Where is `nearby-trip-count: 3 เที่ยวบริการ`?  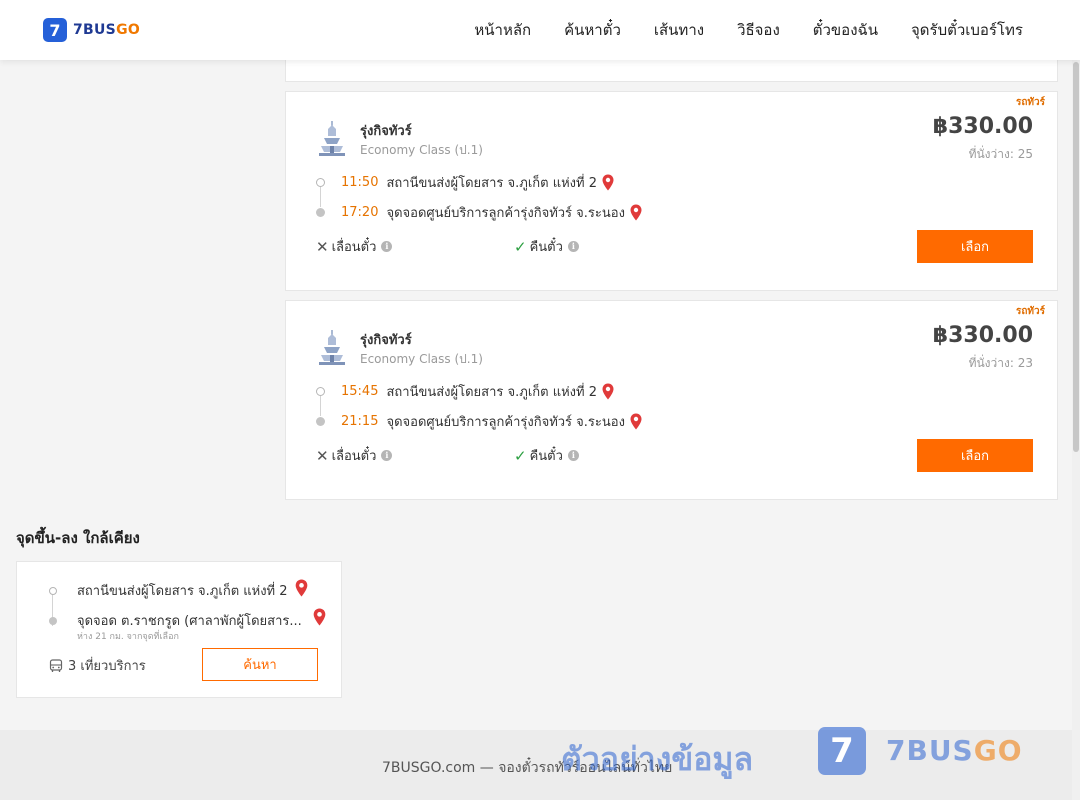
nearby-trip-count: 3 เที่ยวบริการ is located at coordinates (97, 665).